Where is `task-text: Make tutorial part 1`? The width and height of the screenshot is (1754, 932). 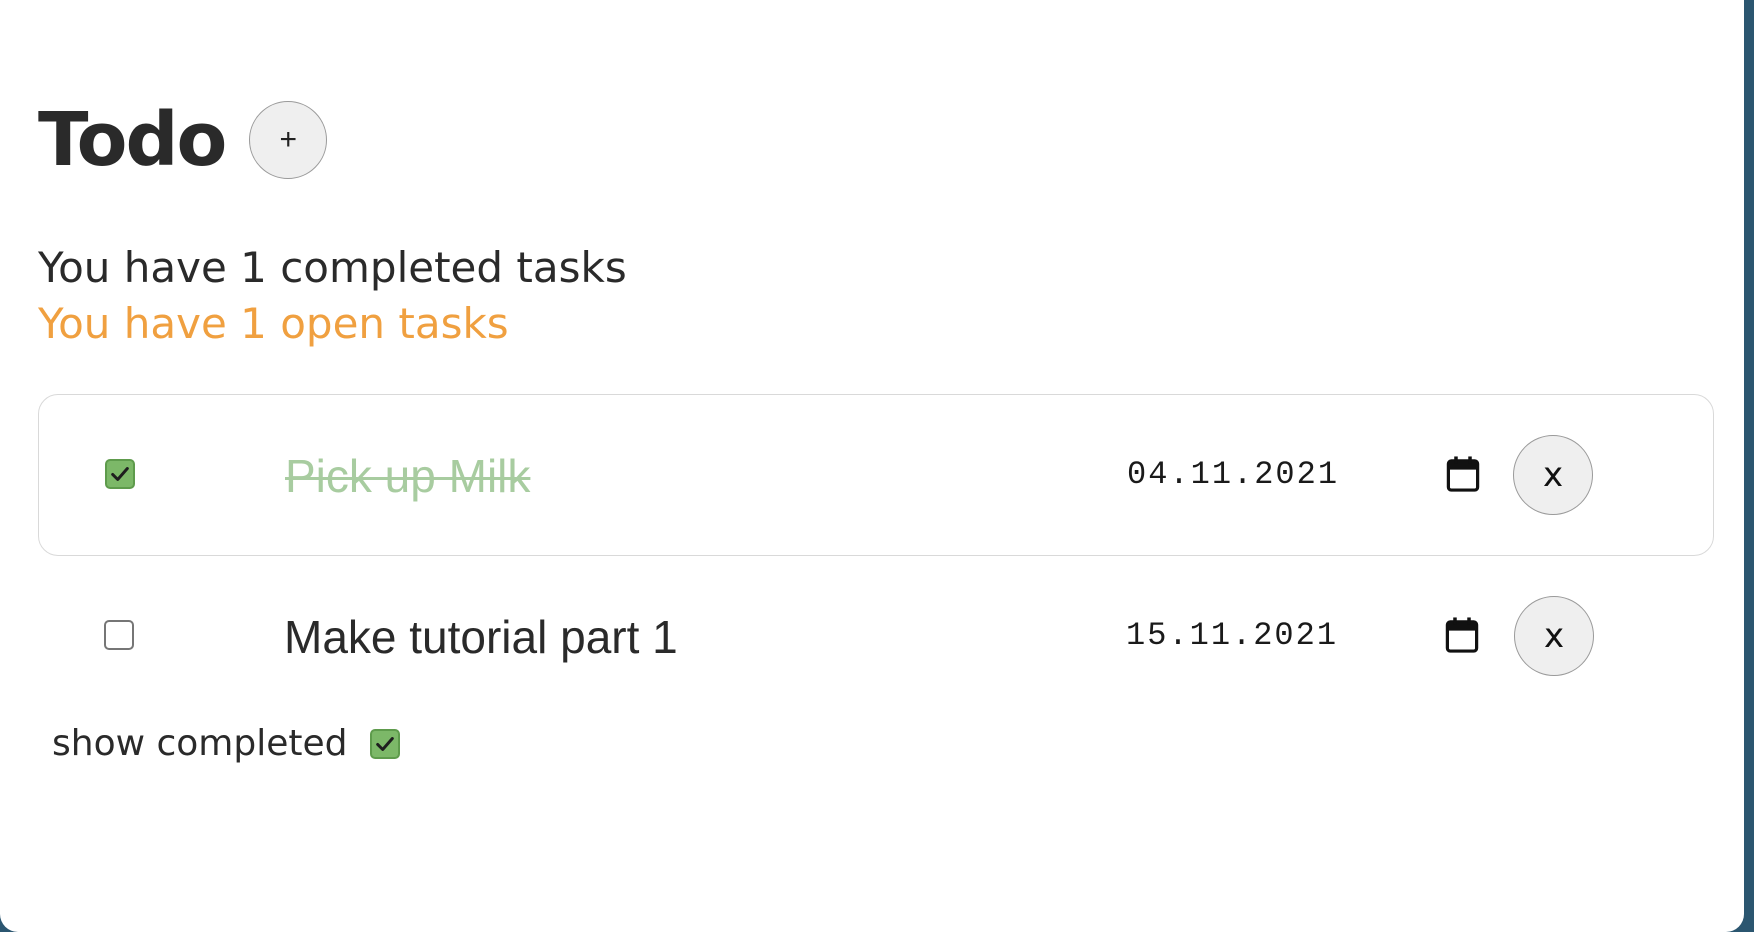
task-text: Make tutorial part 1 is located at coordinates (481, 637).